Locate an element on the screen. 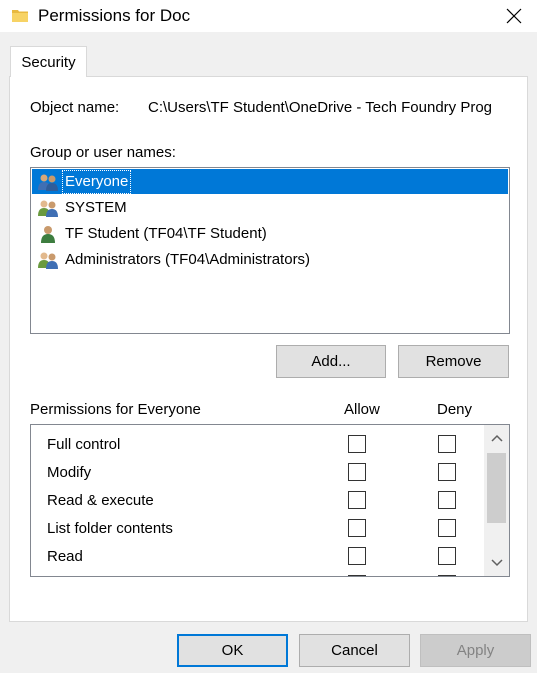 Image resolution: width=537 pixels, height=673 pixels. group-names-label: Group or user names: is located at coordinates (103, 152).